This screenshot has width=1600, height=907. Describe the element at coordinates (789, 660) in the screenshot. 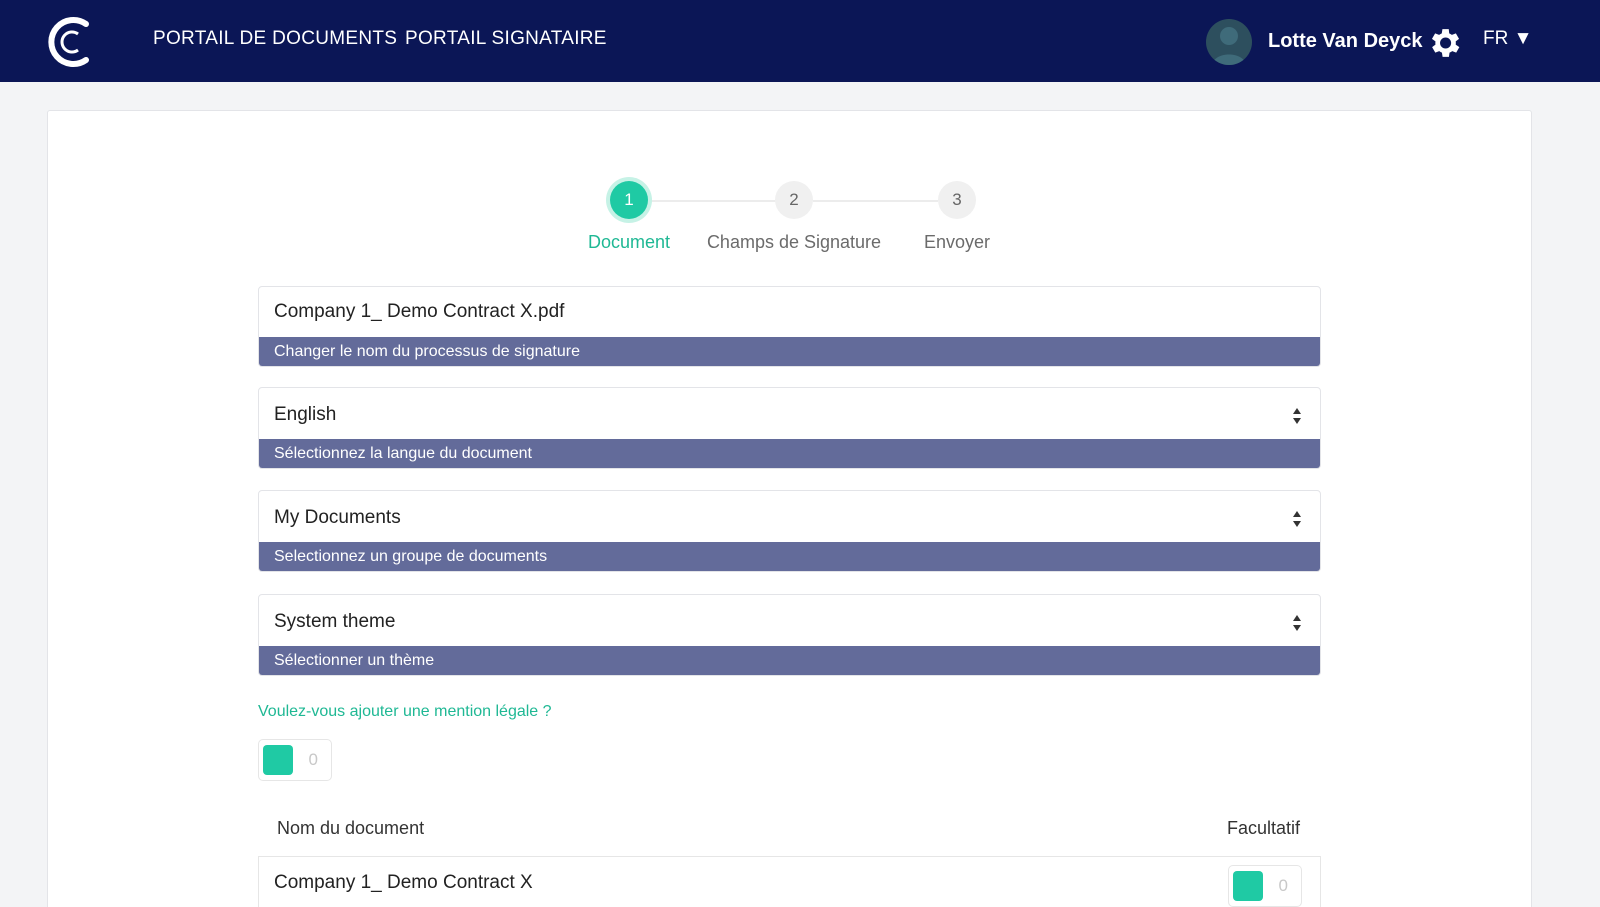

I see `theme-help: Sélectionner un thème` at that location.